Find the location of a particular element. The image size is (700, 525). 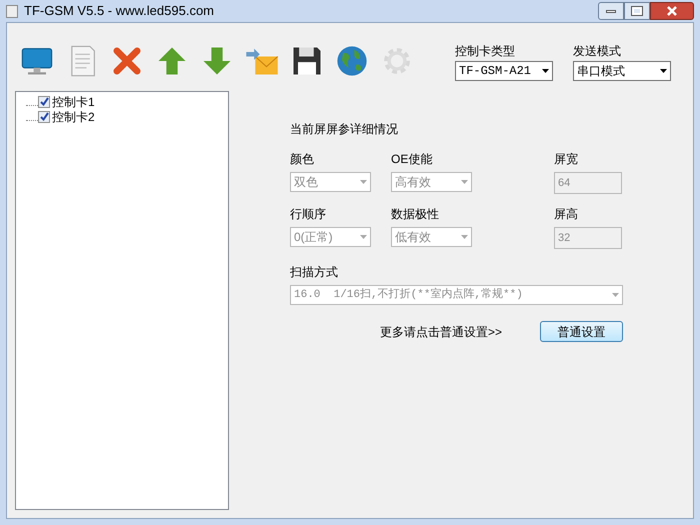

close-icon is located at coordinates (672, 11).